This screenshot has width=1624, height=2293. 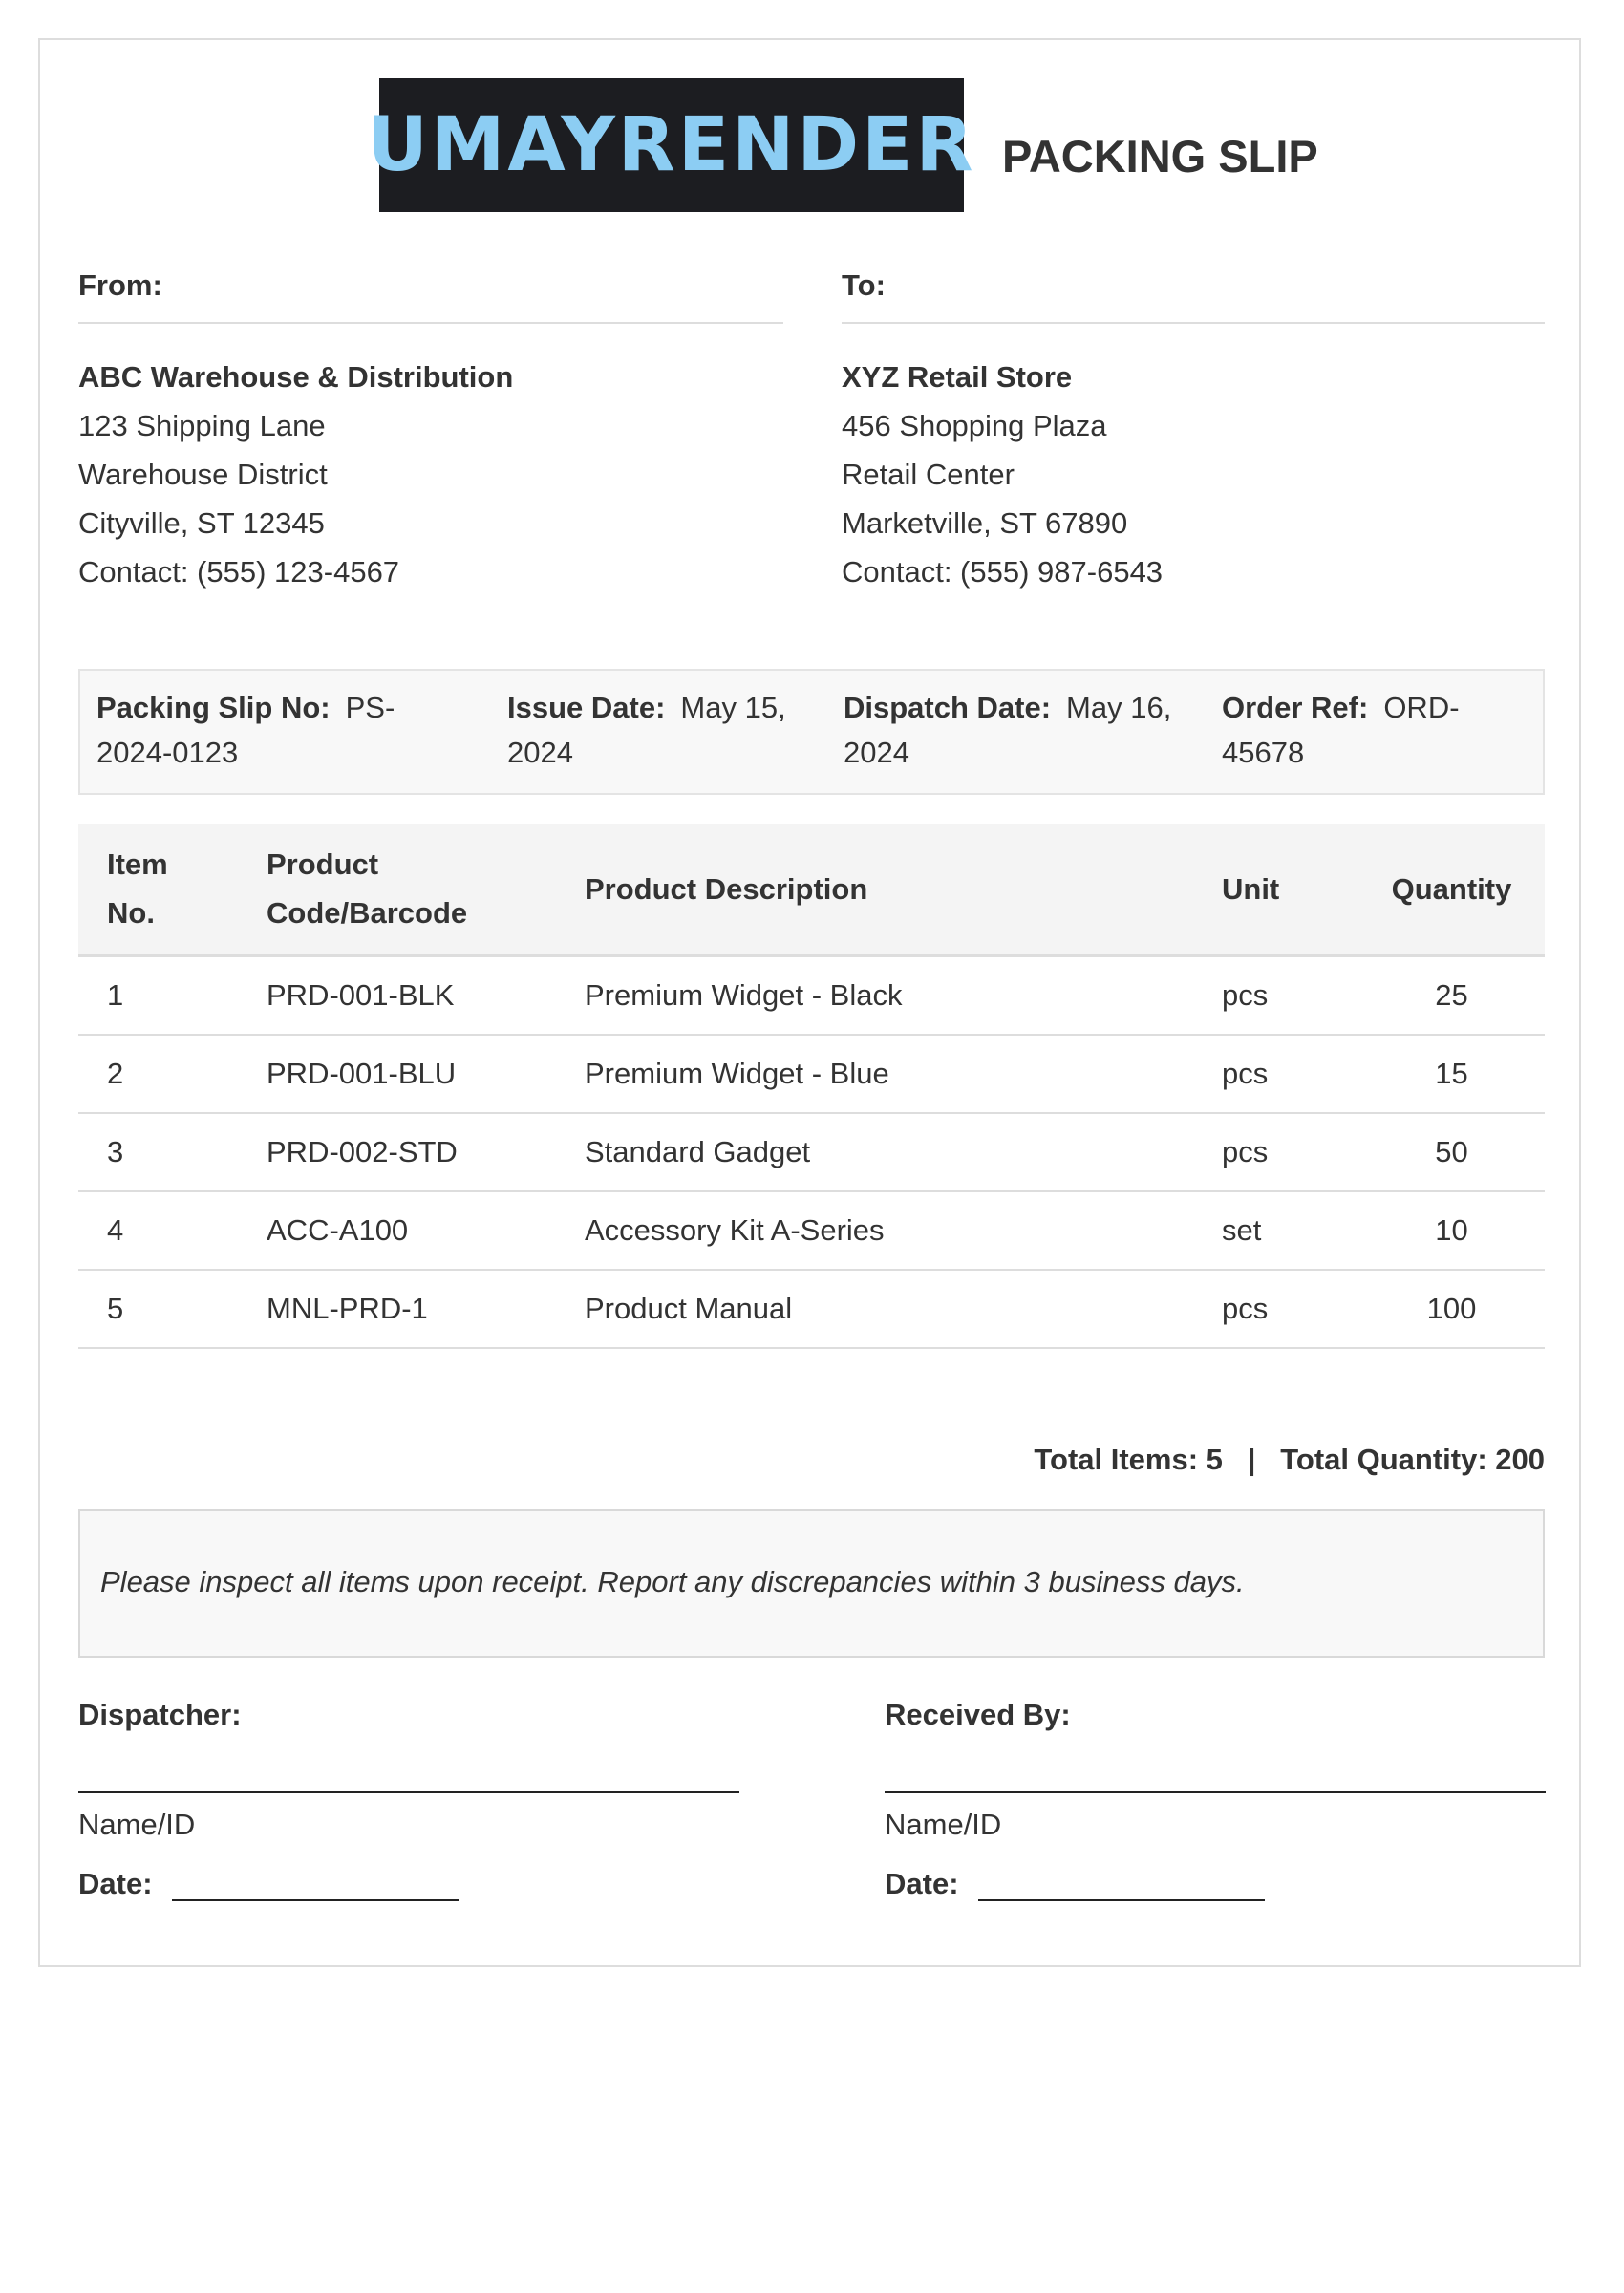 What do you see at coordinates (1290, 1459) in the screenshot?
I see `totals-summary: Total Items: 5 | Total Quantity: 200` at bounding box center [1290, 1459].